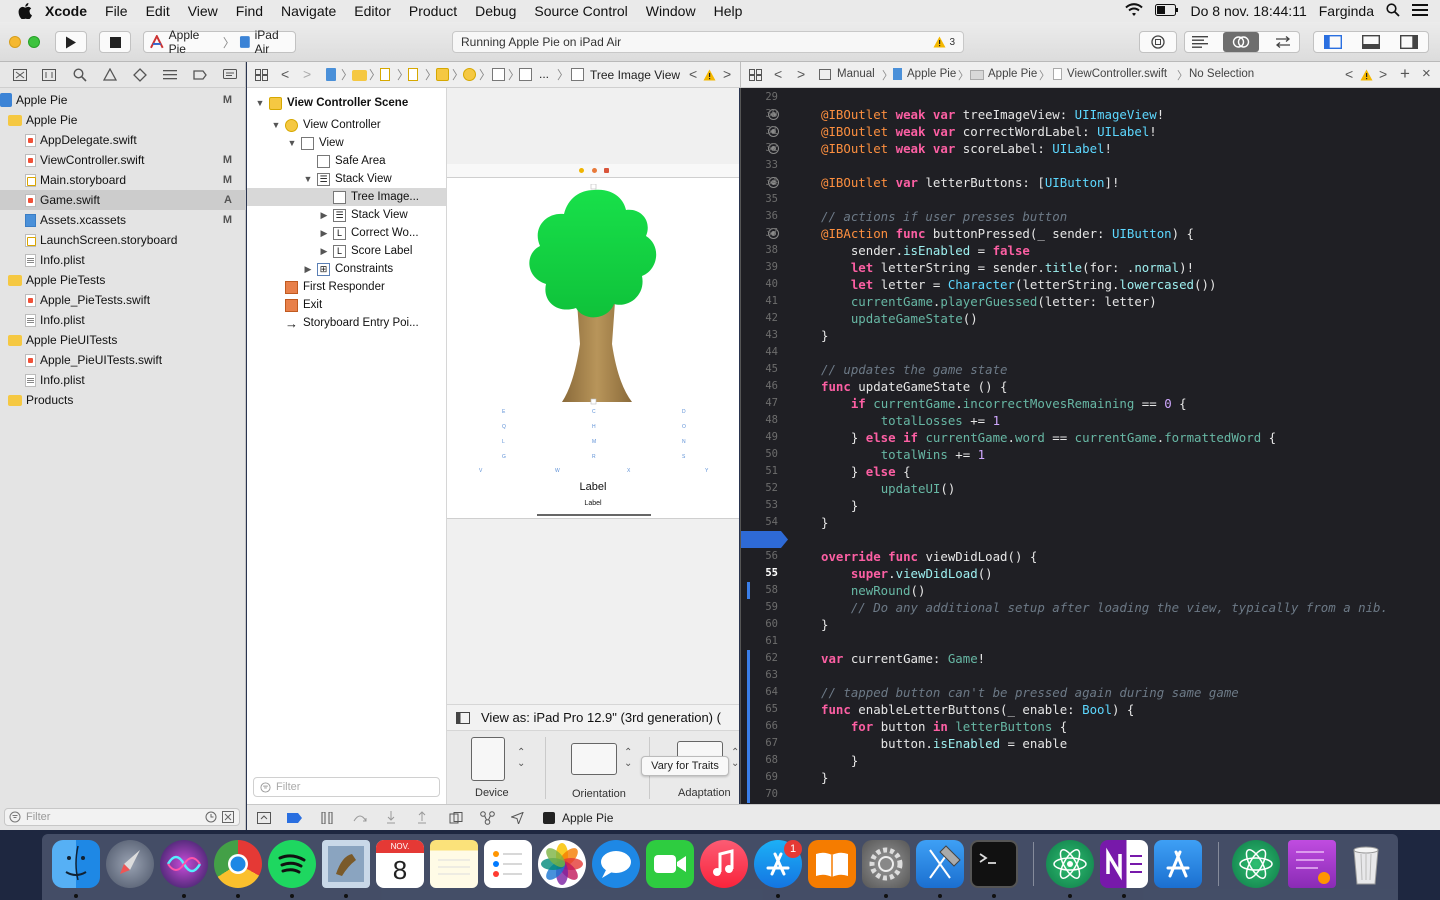 This screenshot has height=900, width=1440. What do you see at coordinates (115, 42) in the screenshot?
I see `stop-button` at bounding box center [115, 42].